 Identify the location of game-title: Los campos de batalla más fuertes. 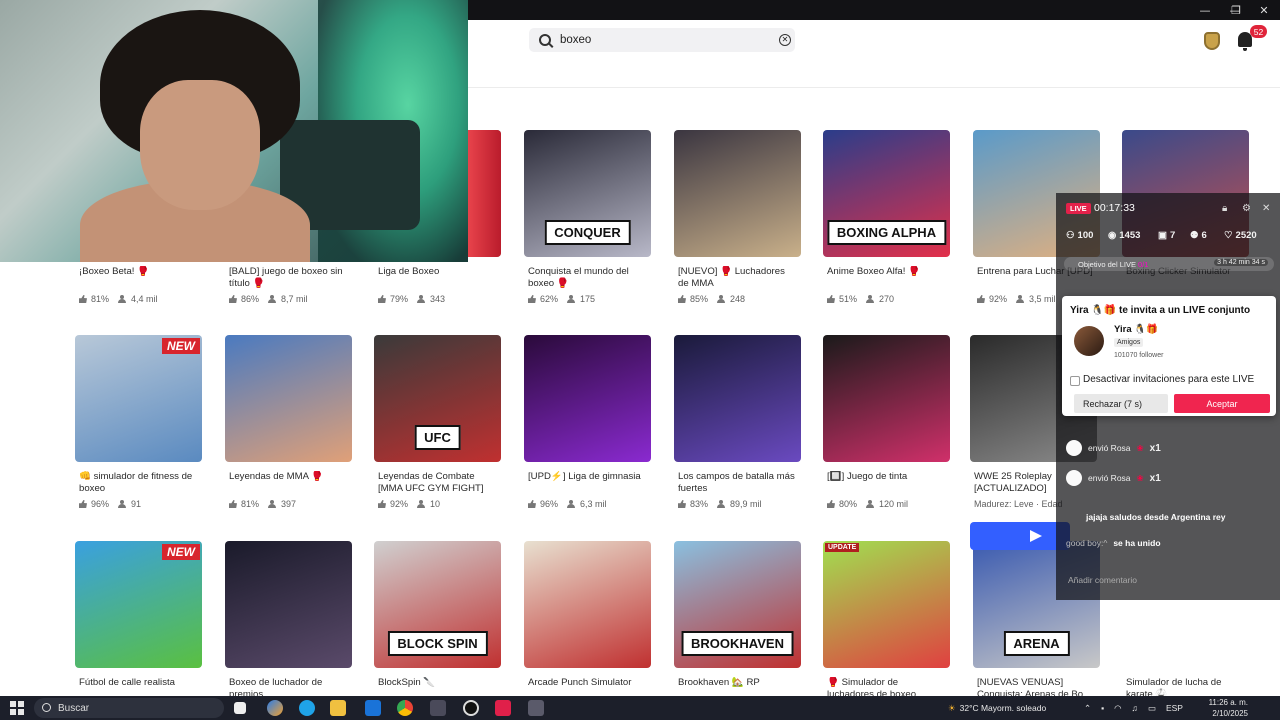
(737, 482).